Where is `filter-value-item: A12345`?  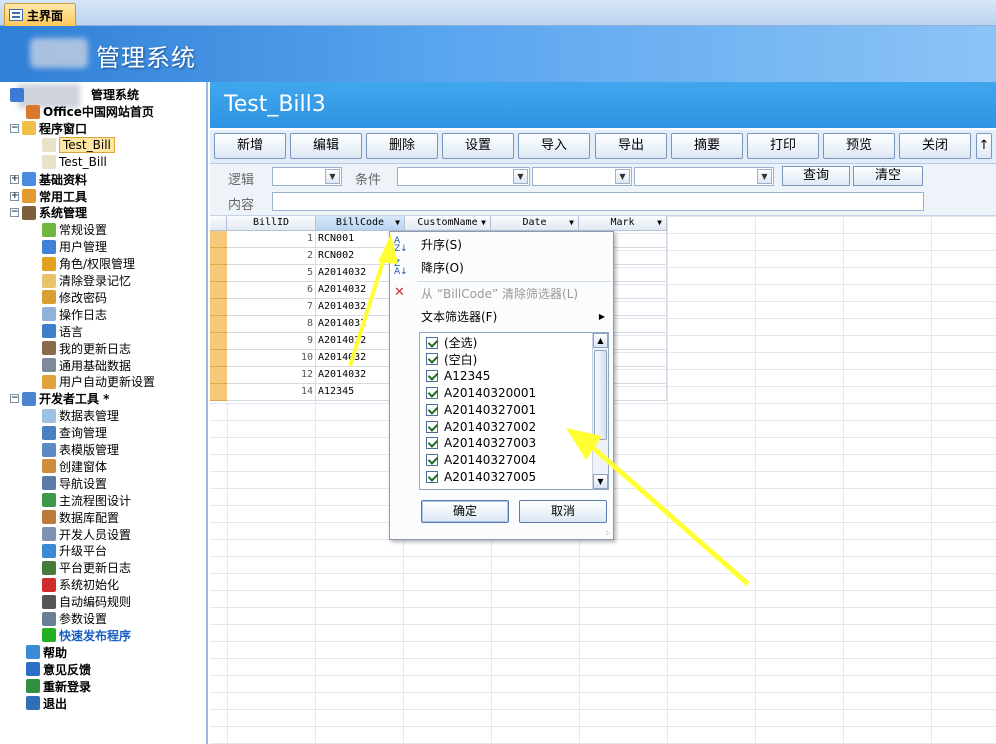 filter-value-item: A12345 is located at coordinates (458, 376).